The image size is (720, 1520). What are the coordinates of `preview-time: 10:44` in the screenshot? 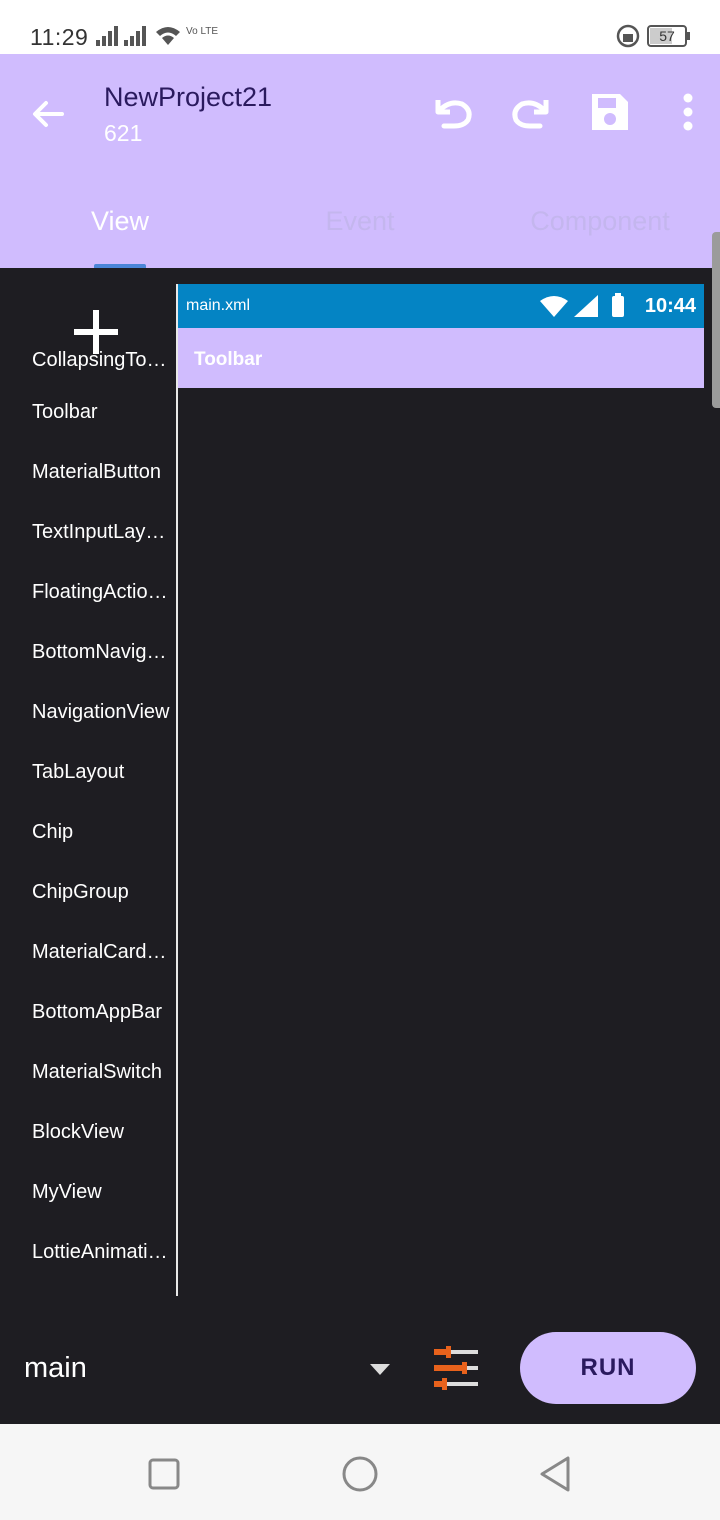 It's located at (670, 306).